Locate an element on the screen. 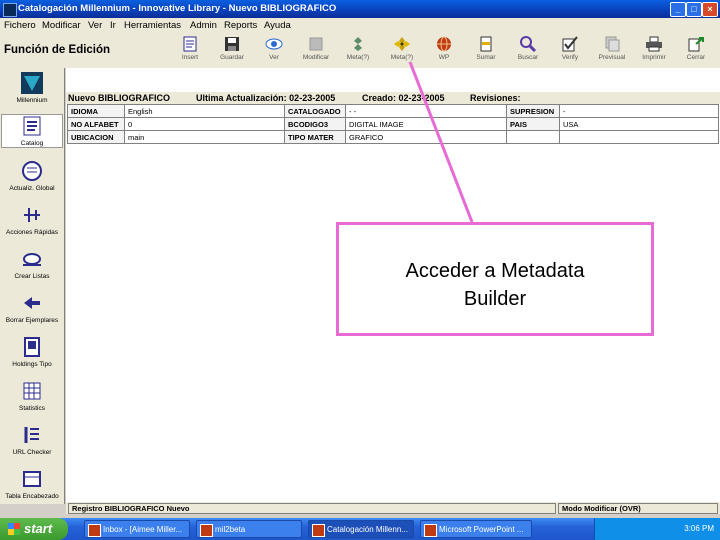 Image resolution: width=720 pixels, height=540 pixels. sidebar-item-create-lists: Crear Listas is located at coordinates (32, 264).